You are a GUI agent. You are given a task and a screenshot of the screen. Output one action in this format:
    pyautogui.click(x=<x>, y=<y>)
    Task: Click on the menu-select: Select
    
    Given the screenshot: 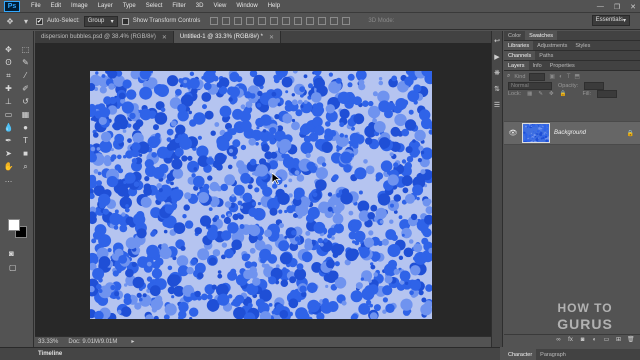 What is the action you would take?
    pyautogui.click(x=154, y=6)
    